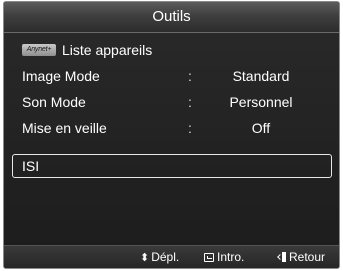 This screenshot has width=343, height=271. What do you see at coordinates (172, 50) in the screenshot?
I see `menu-item-liste-appareils: Anynet+ Liste appareils` at bounding box center [172, 50].